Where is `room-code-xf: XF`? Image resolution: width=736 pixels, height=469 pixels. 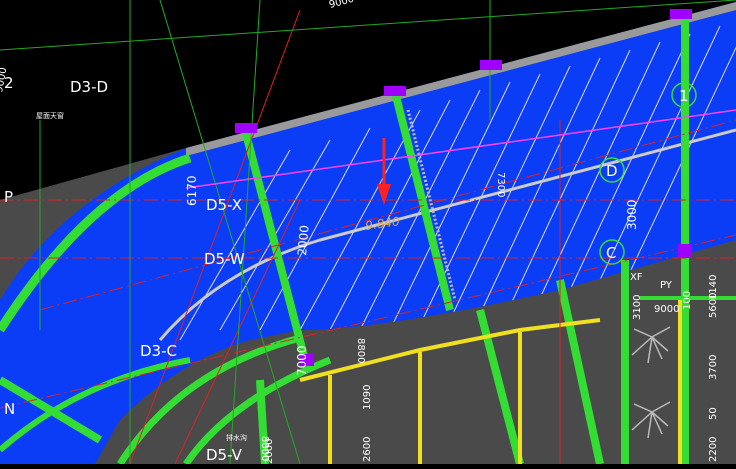 room-code-xf: XF is located at coordinates (636, 277).